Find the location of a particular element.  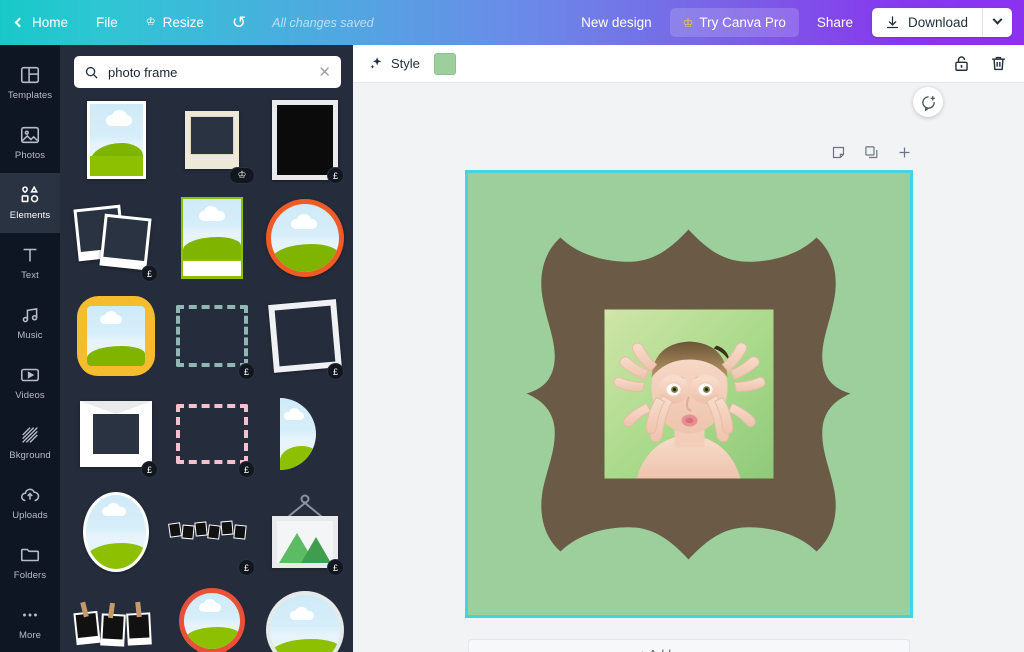

file-label: File is located at coordinates (107, 22).